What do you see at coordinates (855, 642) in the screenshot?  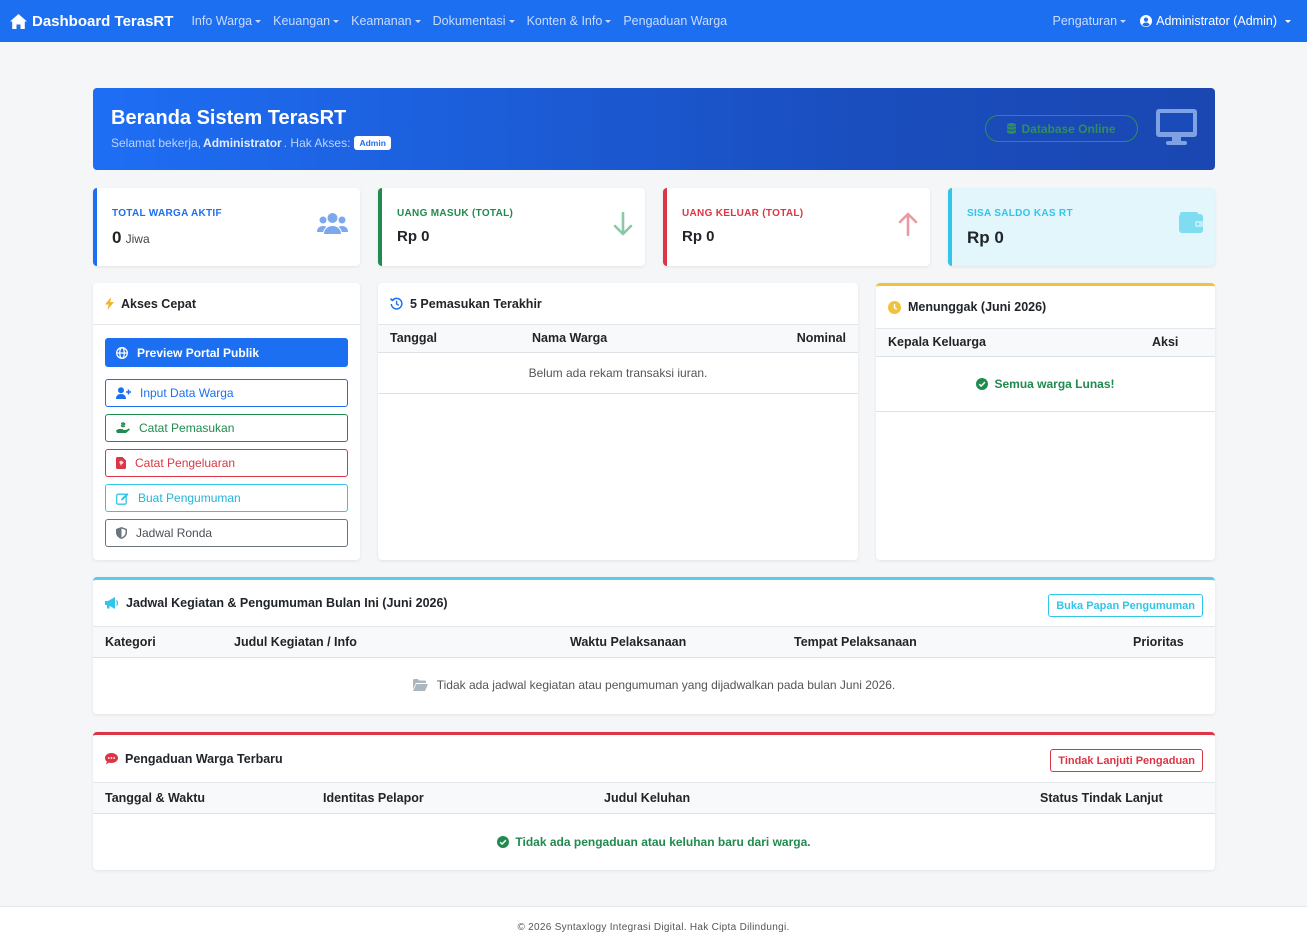 I see `column-header: Tempat Pelaksanaan` at bounding box center [855, 642].